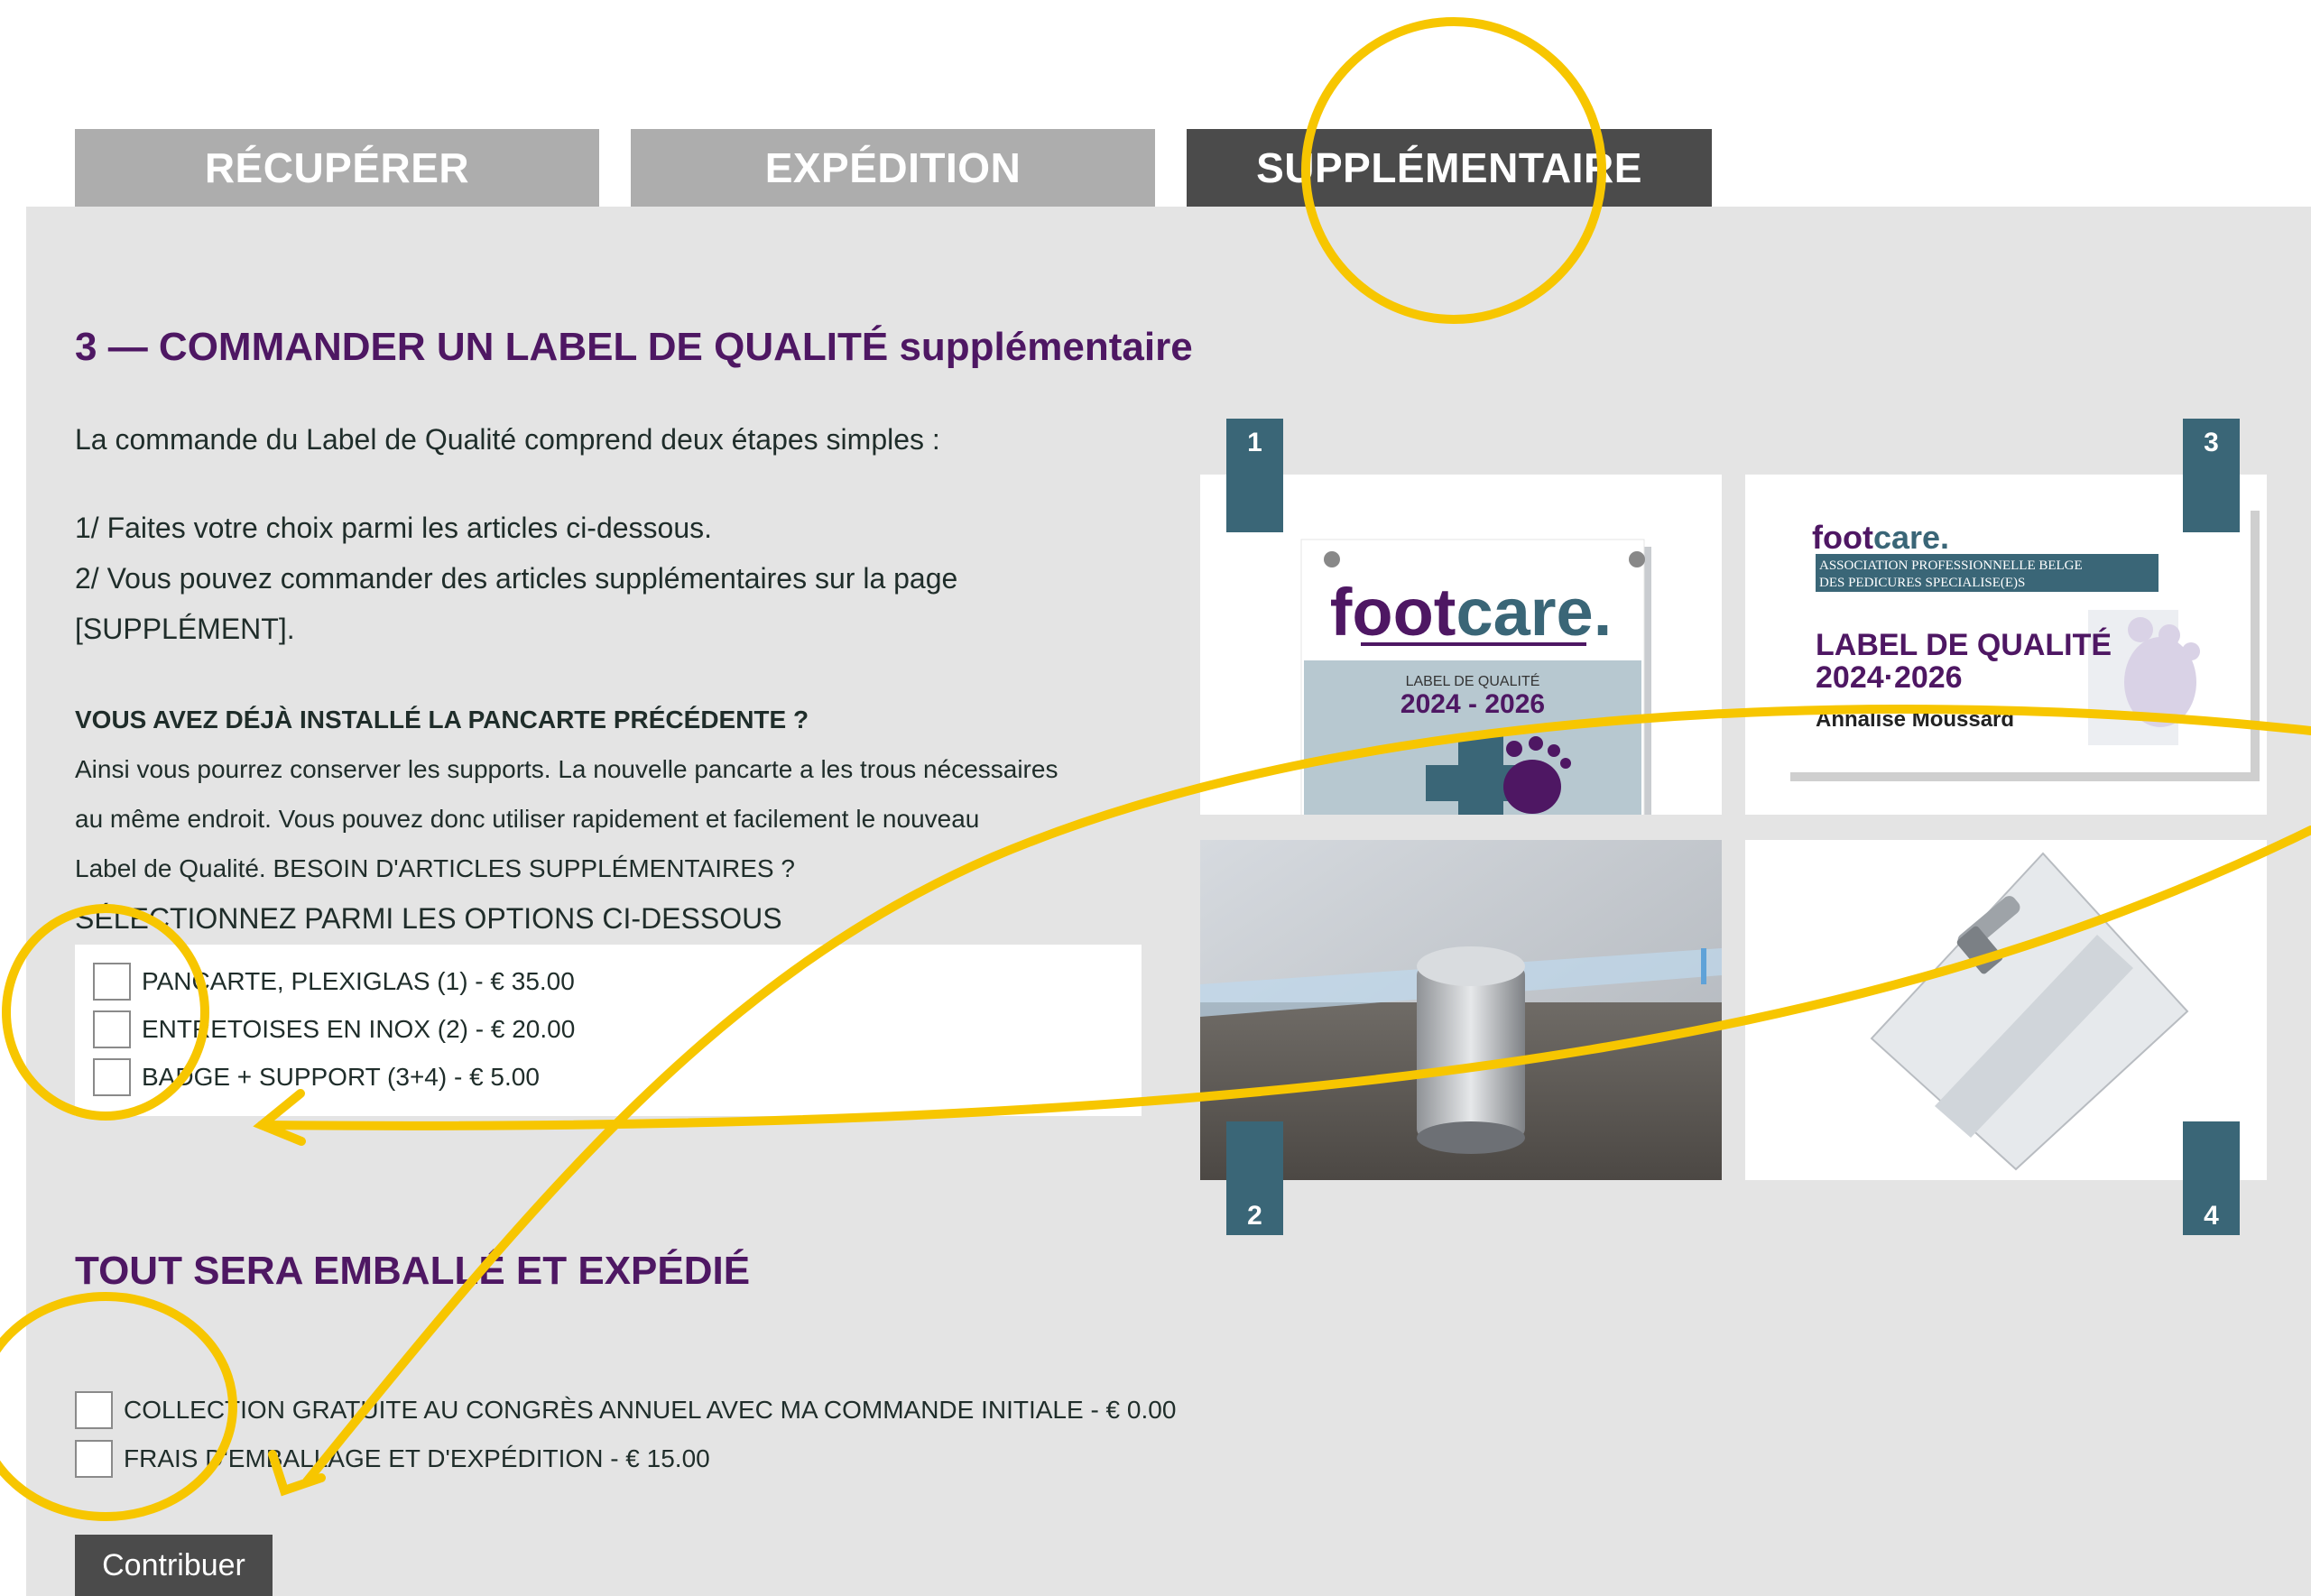 This screenshot has height=1596, width=2311. Describe the element at coordinates (185, 629) in the screenshot. I see `step-2-text-line2: [SUPPLÉMENT].` at that location.